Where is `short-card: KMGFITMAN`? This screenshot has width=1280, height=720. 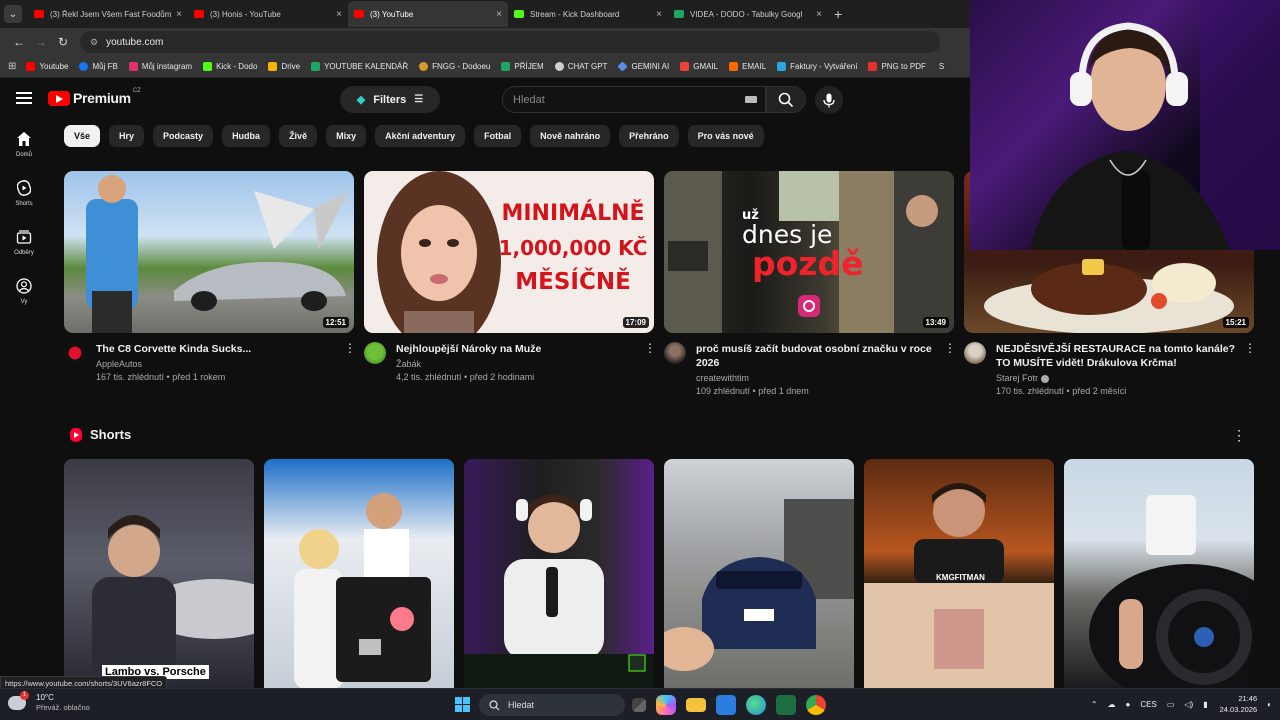
short-card: KMGFITMAN is located at coordinates (959, 574).